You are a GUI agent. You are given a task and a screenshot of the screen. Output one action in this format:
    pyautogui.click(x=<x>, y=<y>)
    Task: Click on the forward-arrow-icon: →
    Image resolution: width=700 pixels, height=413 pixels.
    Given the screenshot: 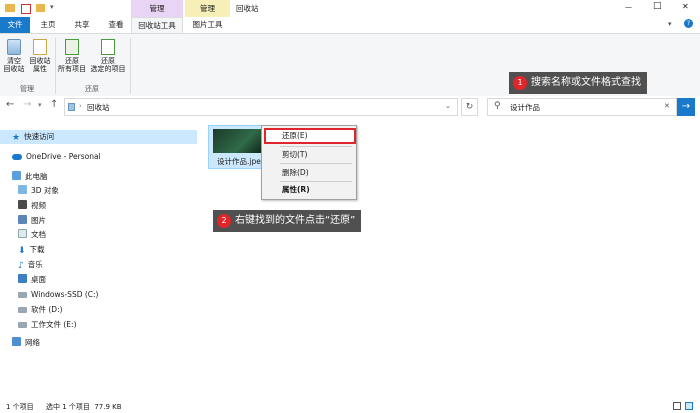 What is the action you would take?
    pyautogui.click(x=27, y=104)
    